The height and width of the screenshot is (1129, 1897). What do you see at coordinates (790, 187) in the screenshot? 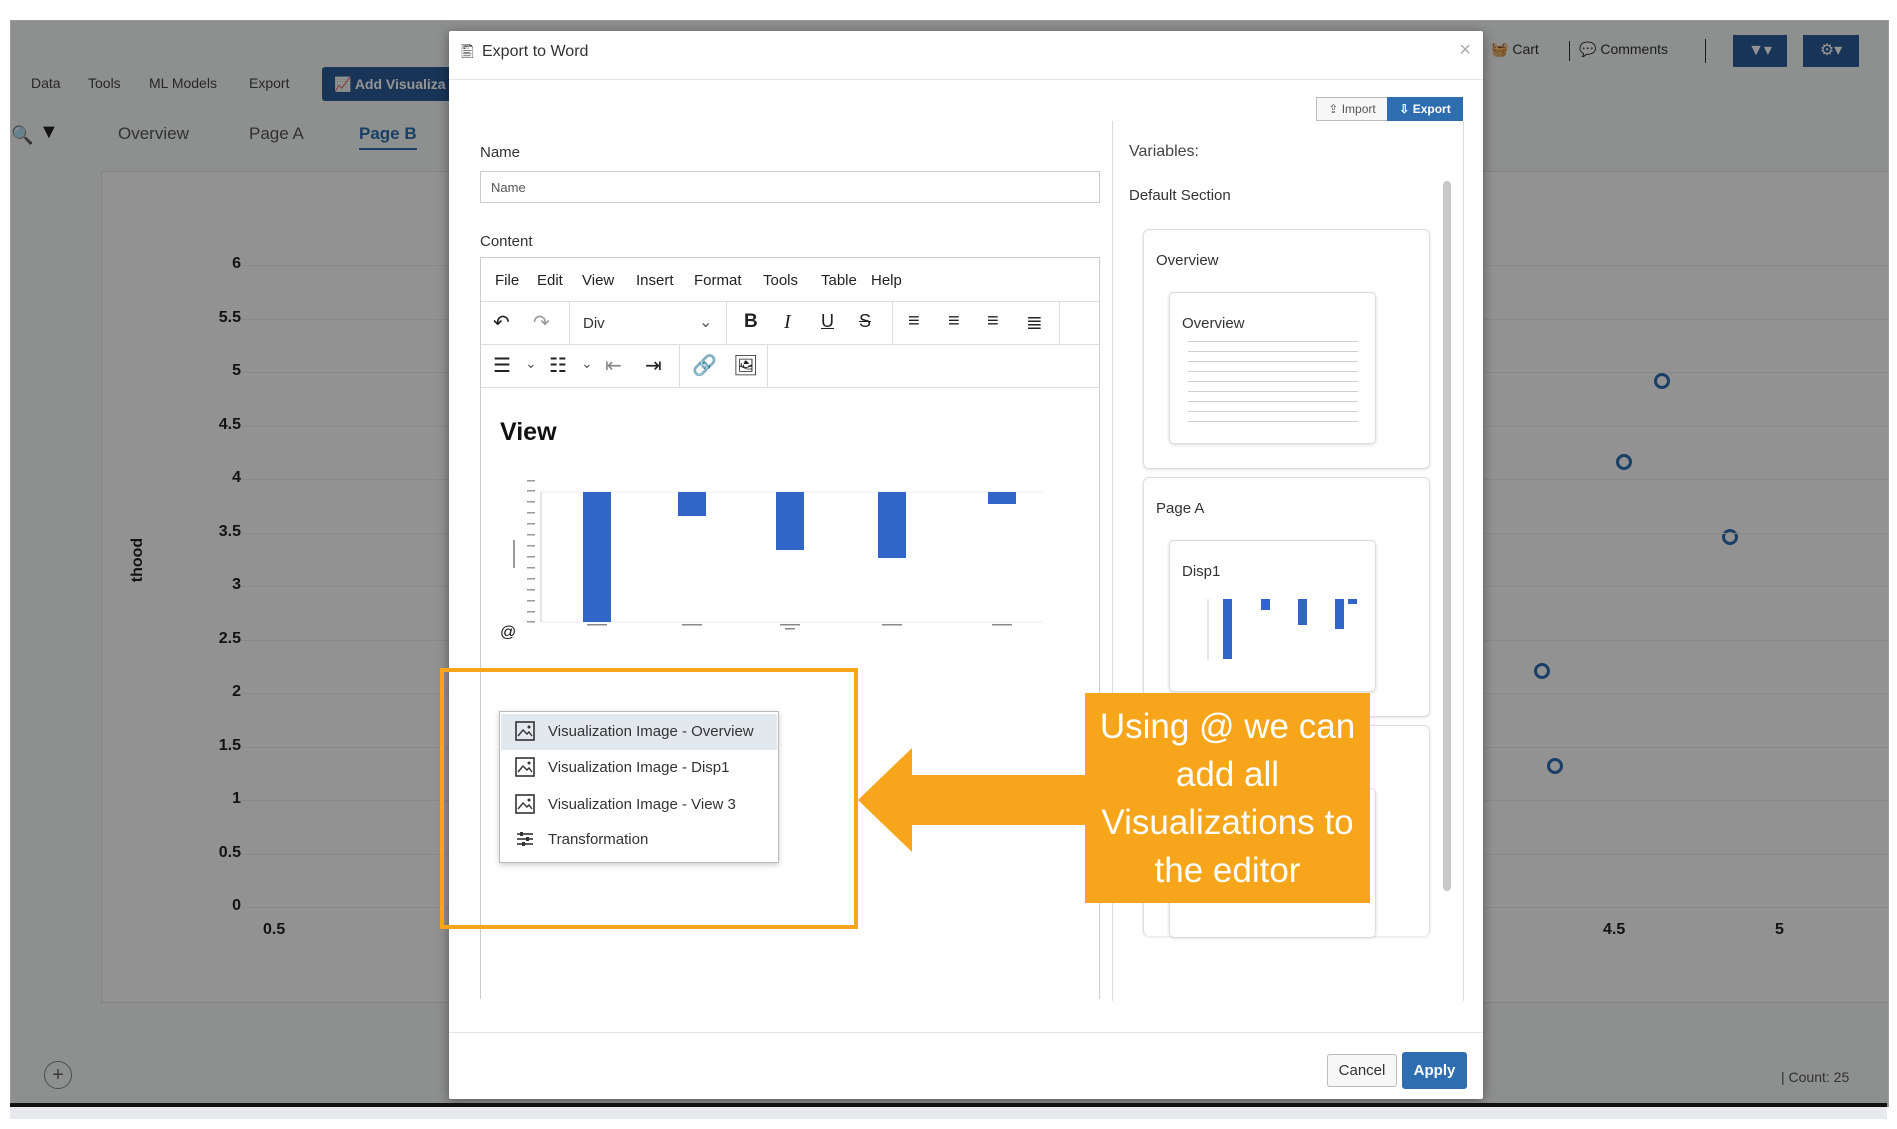
I see `name-field: Name` at bounding box center [790, 187].